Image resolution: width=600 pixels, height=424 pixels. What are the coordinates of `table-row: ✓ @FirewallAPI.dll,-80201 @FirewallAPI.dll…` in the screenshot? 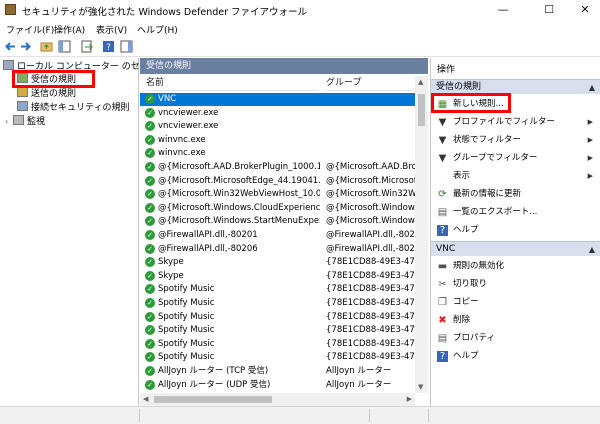 It's located at (278, 235).